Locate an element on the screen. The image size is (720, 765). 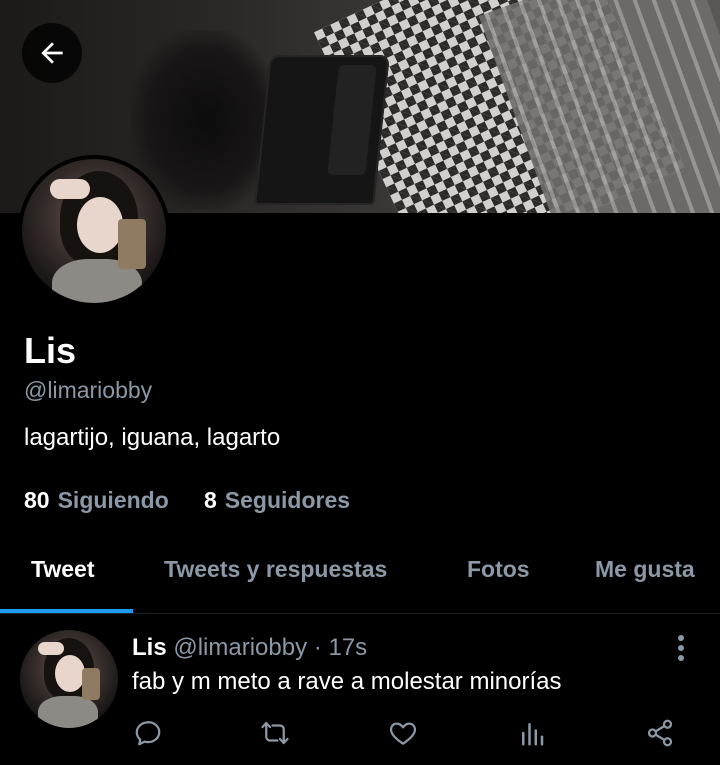
retweet-icon is located at coordinates (275, 733).